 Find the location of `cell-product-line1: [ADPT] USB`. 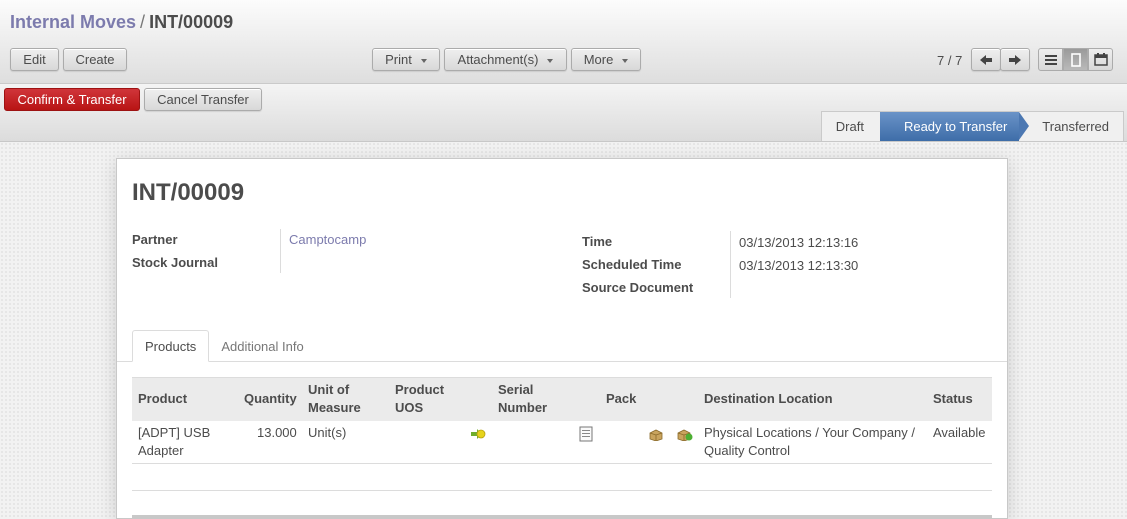

cell-product-line1: [ADPT] USB is located at coordinates (174, 432).